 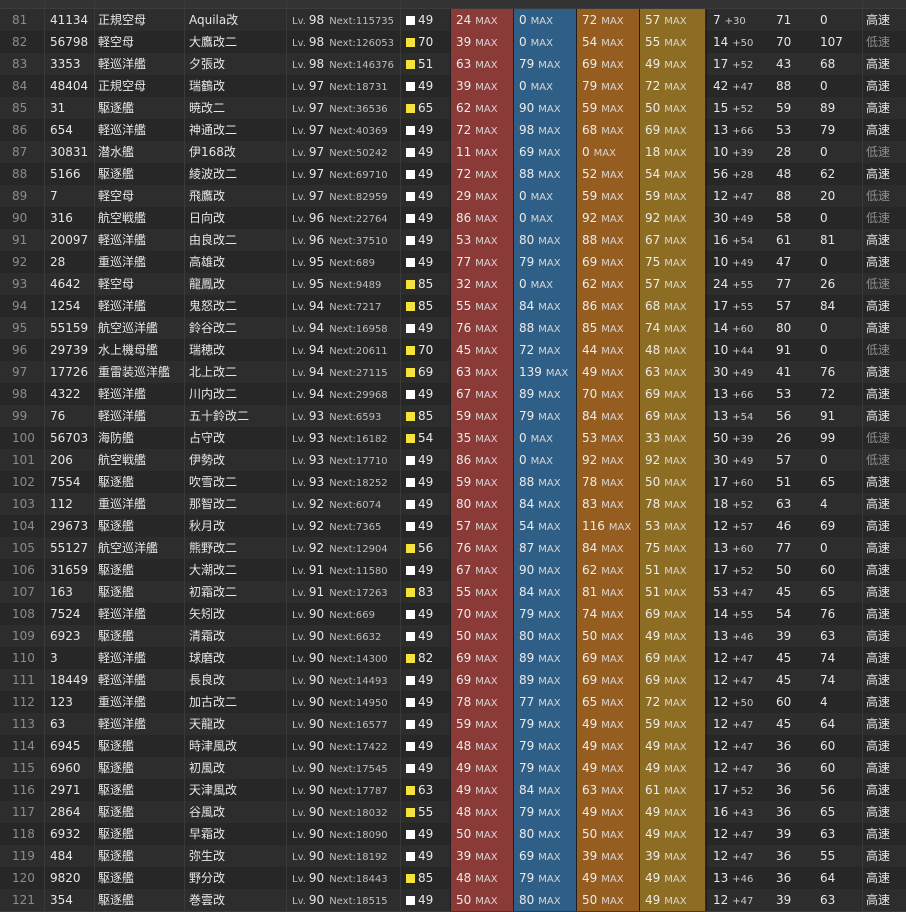 What do you see at coordinates (607, 394) in the screenshot?
I see `anti-air-cell: 70 MAX` at bounding box center [607, 394].